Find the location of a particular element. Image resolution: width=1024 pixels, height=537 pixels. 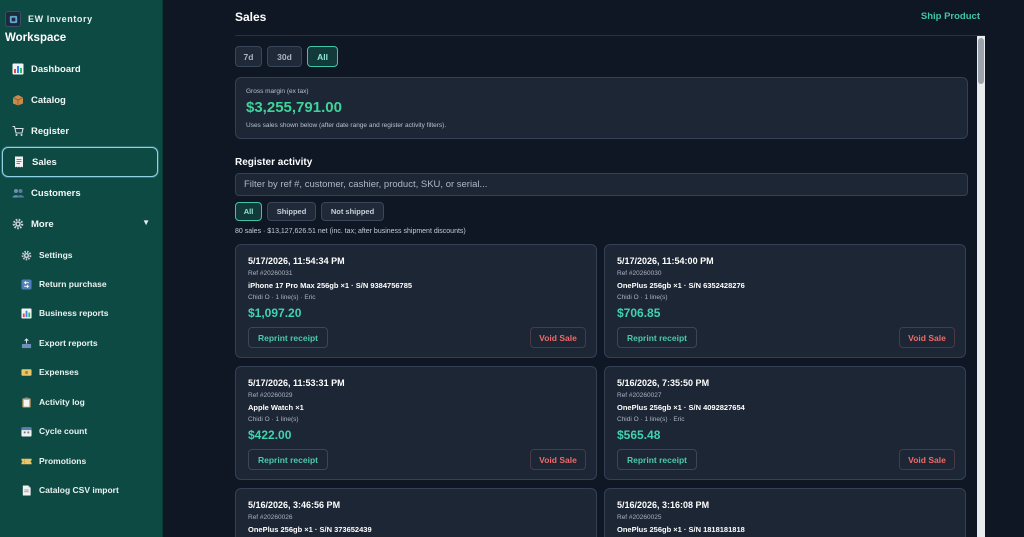

chart-icon is located at coordinates (17, 69).